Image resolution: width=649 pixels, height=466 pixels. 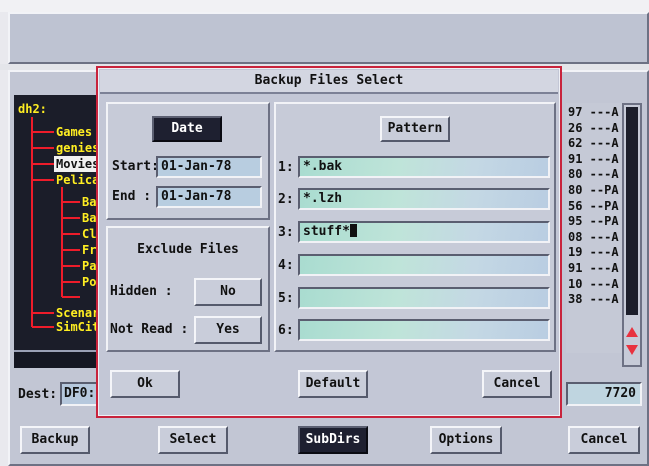 What do you see at coordinates (78, 148) in the screenshot?
I see `tree-item: geniest` at bounding box center [78, 148].